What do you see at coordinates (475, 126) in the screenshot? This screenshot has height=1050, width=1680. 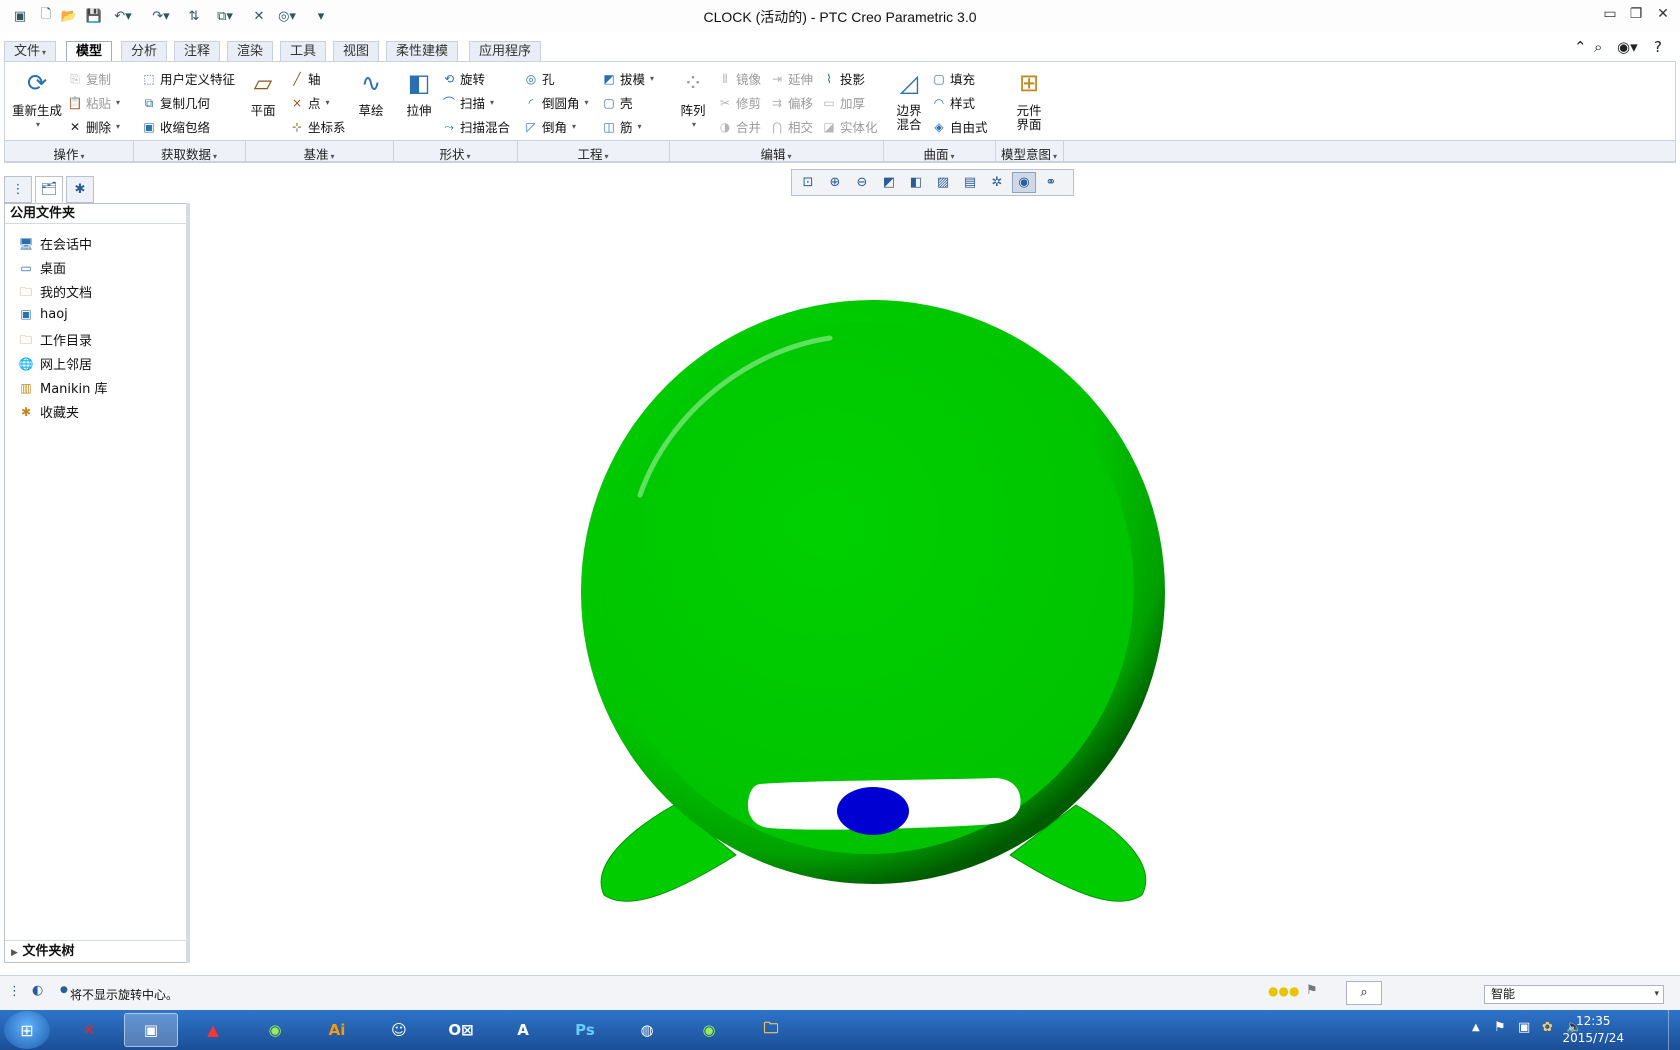 I see `swept-blend-button: ⤳ 扫描混合` at bounding box center [475, 126].